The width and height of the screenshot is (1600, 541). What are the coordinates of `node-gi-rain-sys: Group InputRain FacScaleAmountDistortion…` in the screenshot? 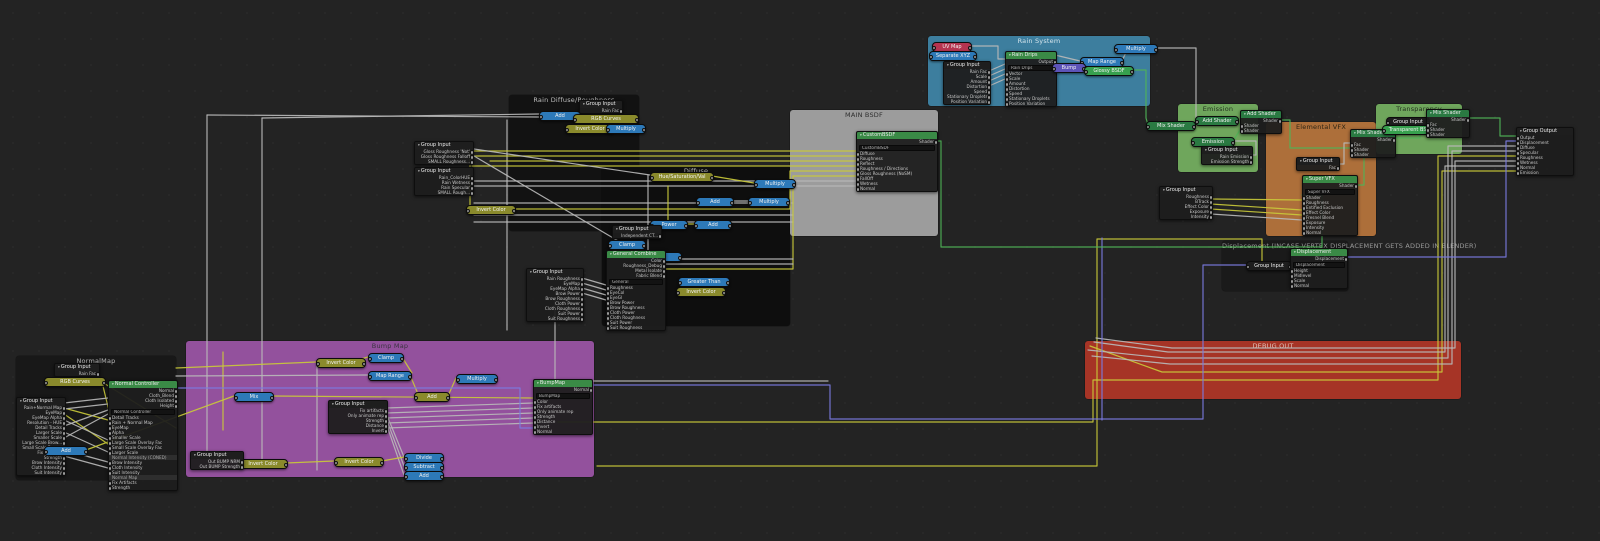 It's located at (967, 83).